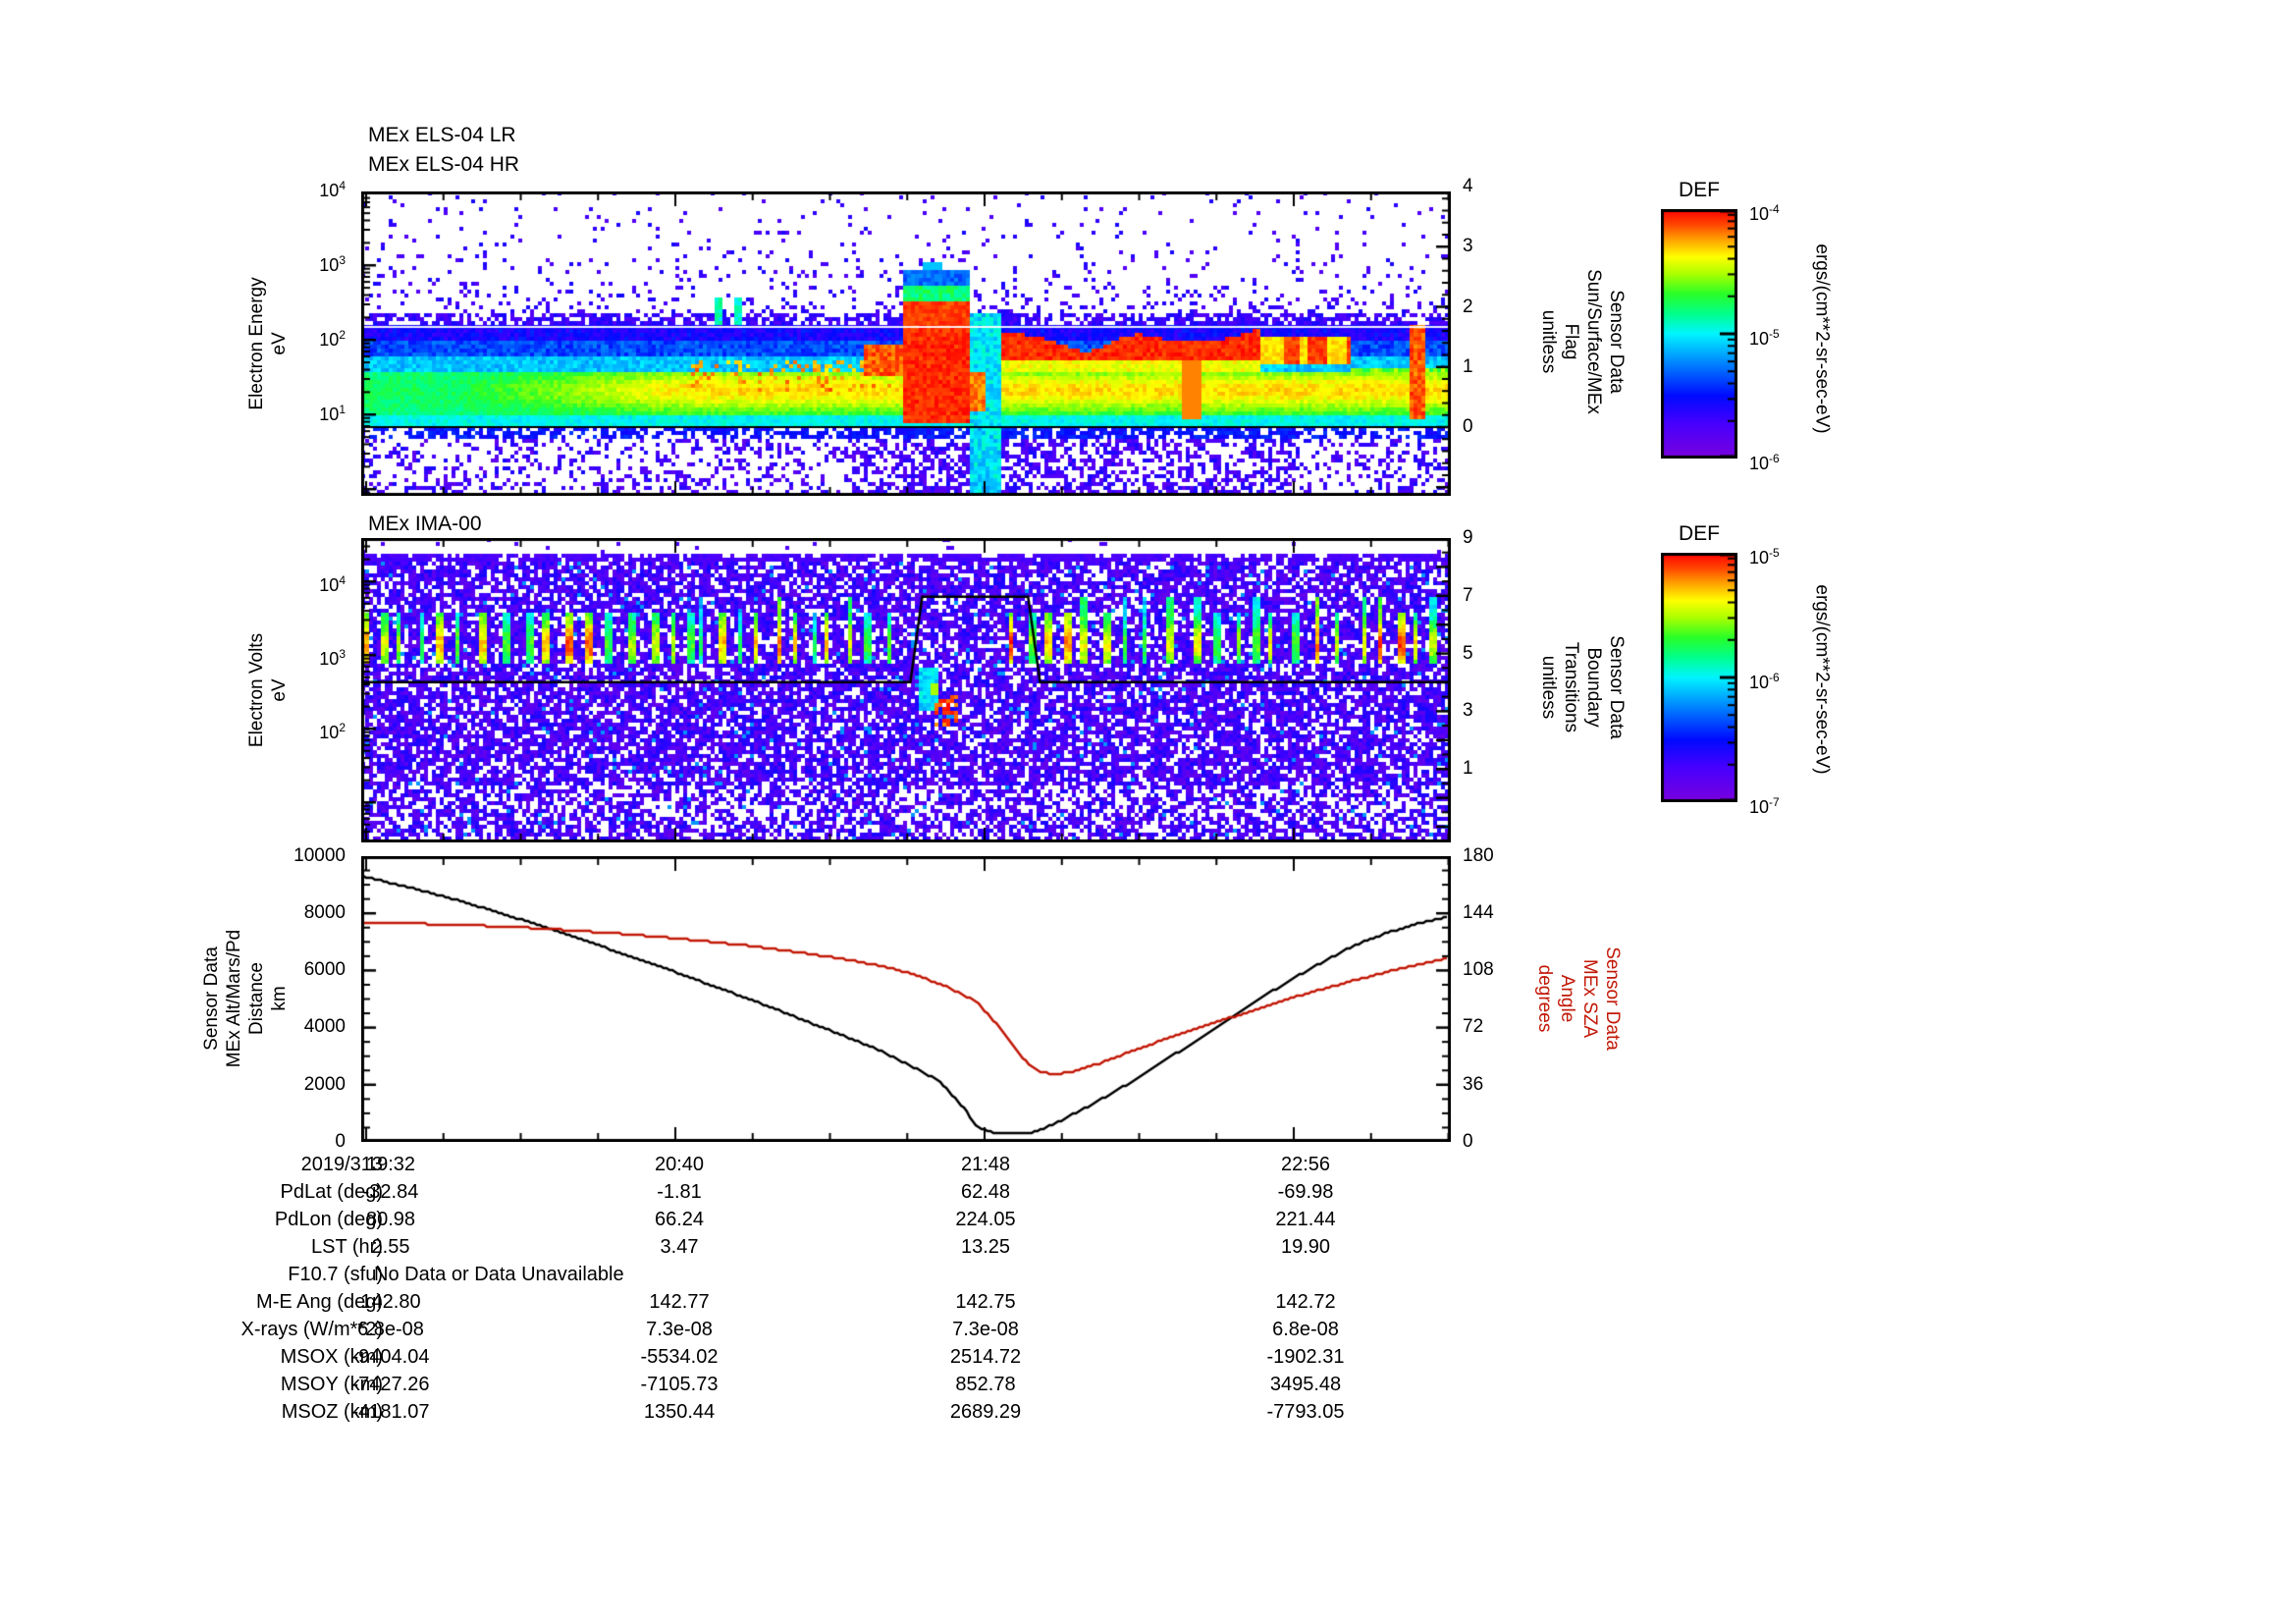  Describe the element at coordinates (332, 584) in the screenshot. I see `ima-ytick-label-0: 104` at that location.